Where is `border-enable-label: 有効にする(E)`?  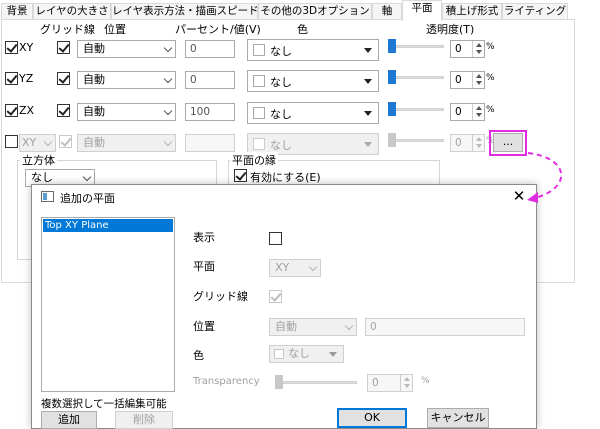
border-enable-label: 有効にする(E) is located at coordinates (285, 177).